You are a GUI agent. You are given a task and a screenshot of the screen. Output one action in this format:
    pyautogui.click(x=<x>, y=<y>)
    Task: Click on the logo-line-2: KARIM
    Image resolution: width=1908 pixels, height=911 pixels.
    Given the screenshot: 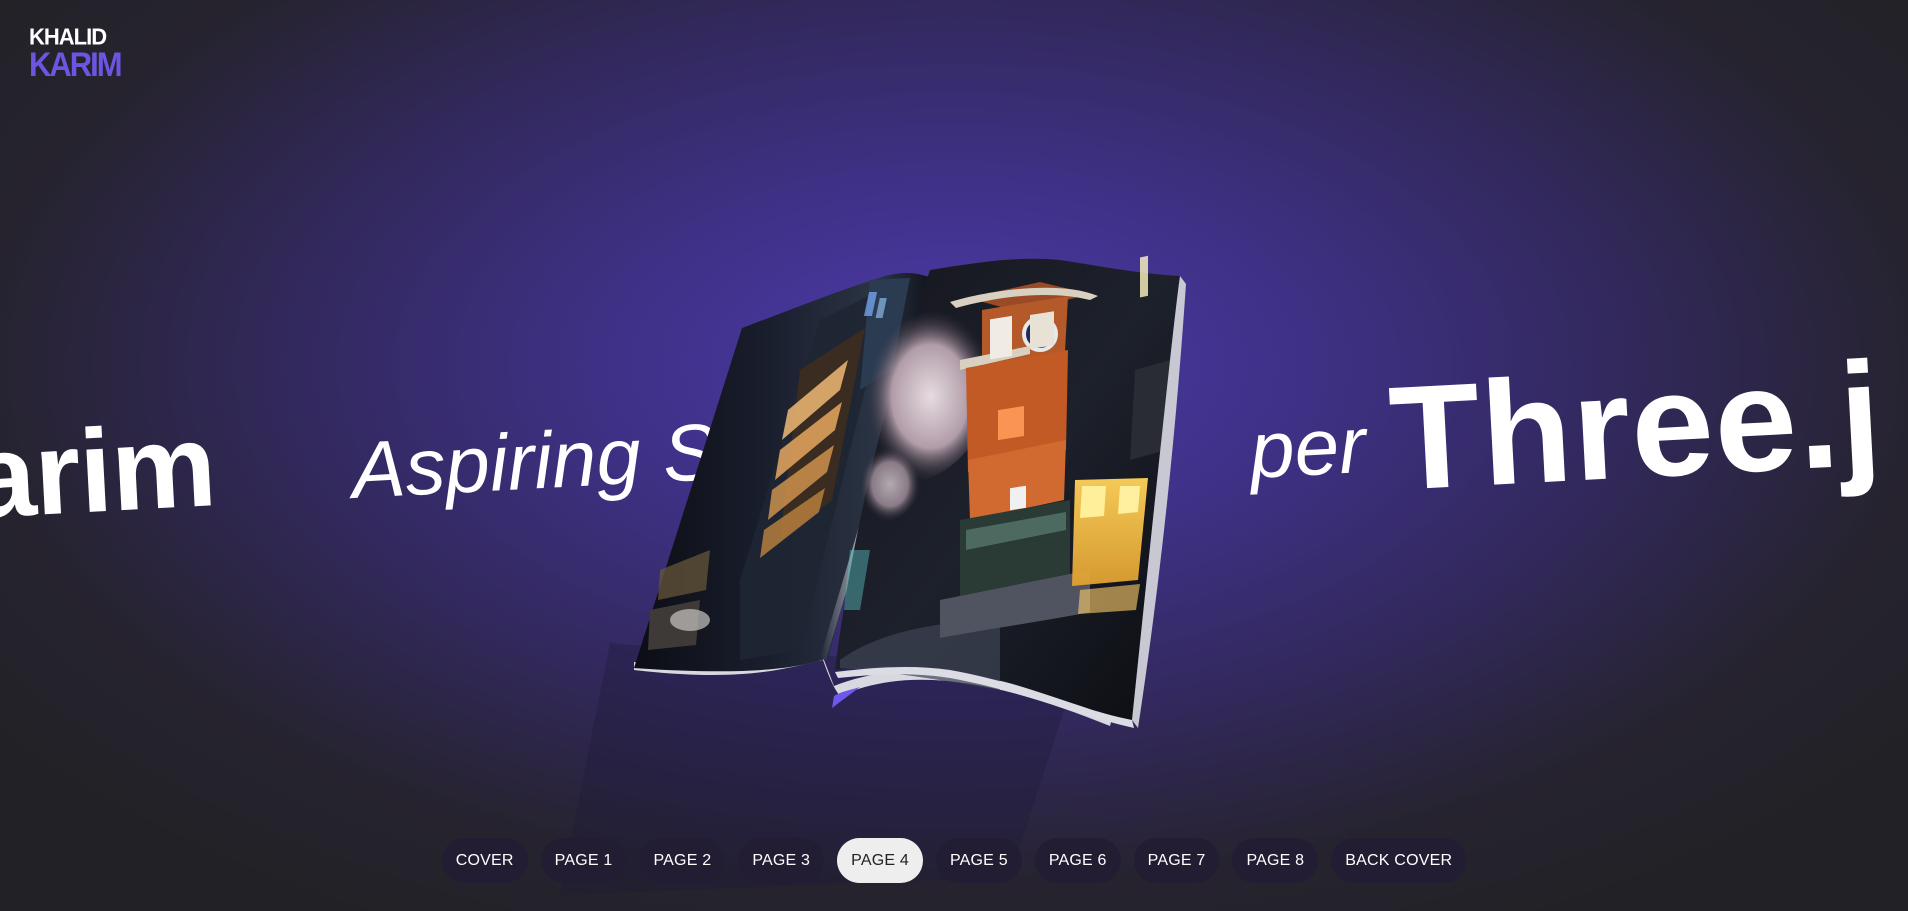 What is the action you would take?
    pyautogui.click(x=76, y=64)
    